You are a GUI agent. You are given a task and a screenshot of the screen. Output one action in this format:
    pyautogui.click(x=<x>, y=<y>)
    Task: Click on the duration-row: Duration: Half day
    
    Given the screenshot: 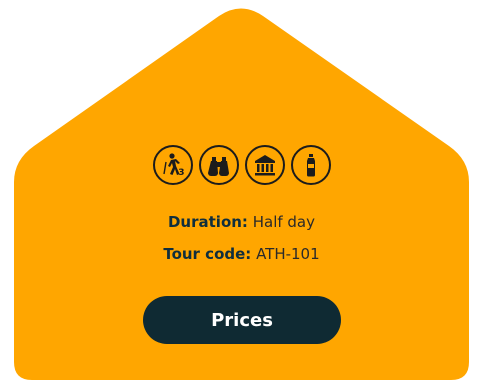 What is the action you would take?
    pyautogui.click(x=241, y=222)
    